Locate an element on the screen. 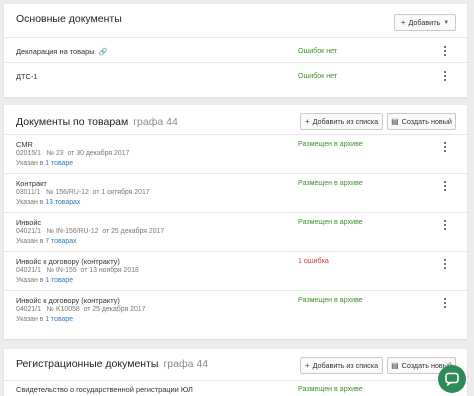 Image resolution: width=474 pixels, height=396 pixels. doc-name: Инвойс is located at coordinates (29, 222).